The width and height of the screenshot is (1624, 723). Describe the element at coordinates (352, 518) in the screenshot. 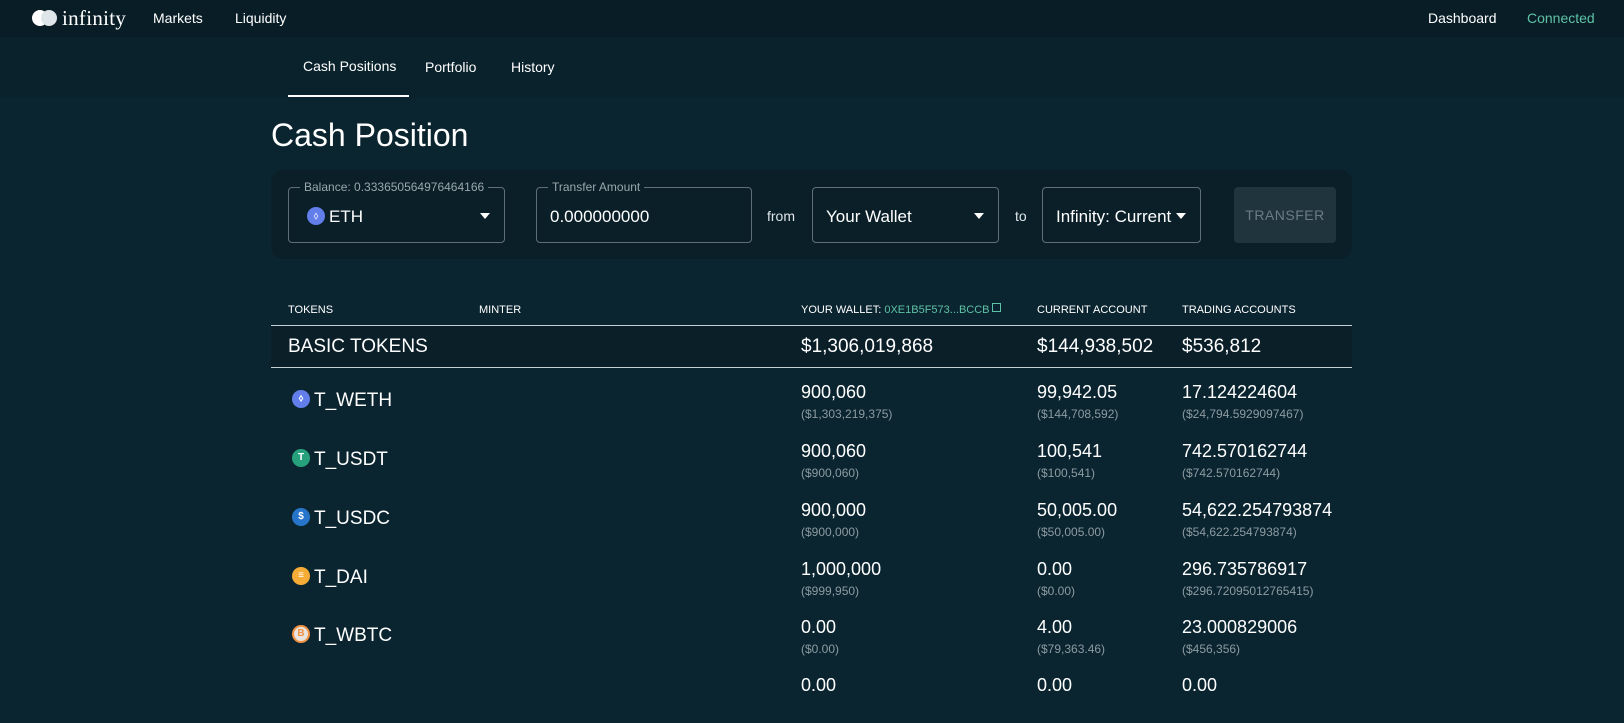

I see `token-name: T_USDC` at that location.